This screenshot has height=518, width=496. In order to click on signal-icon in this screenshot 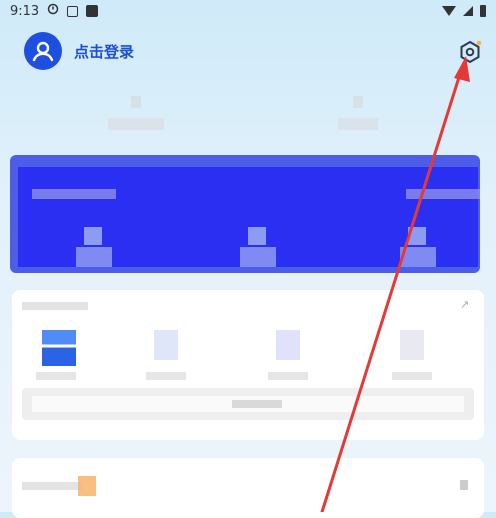, I will do `click(468, 11)`.